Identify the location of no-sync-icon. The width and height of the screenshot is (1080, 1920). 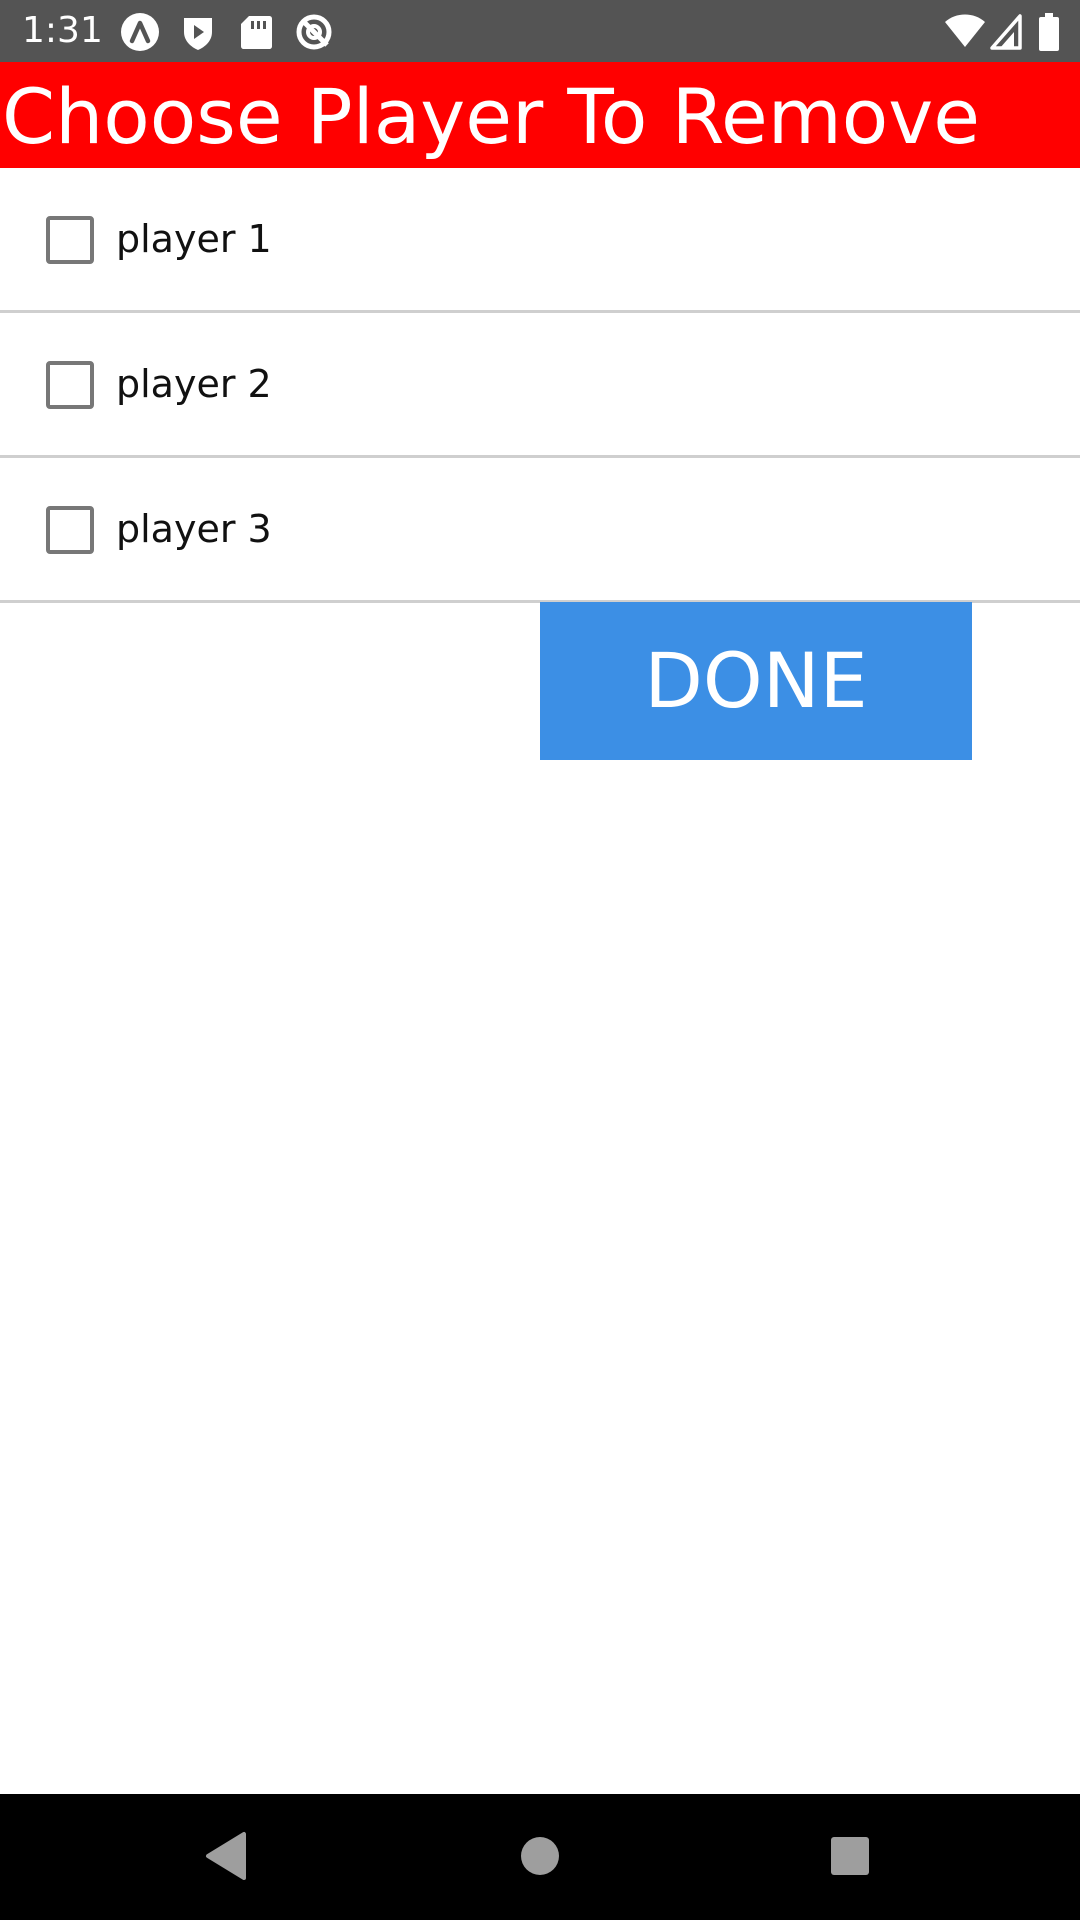
(314, 32).